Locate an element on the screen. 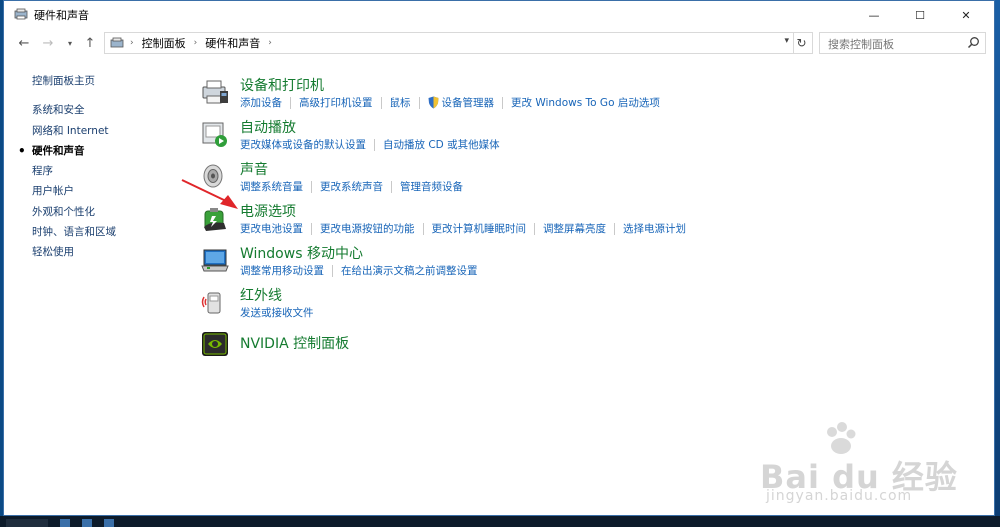 The height and width of the screenshot is (527, 1000). nav-hardware-and-sound: 硬件和声音 is located at coordinates (100, 151).